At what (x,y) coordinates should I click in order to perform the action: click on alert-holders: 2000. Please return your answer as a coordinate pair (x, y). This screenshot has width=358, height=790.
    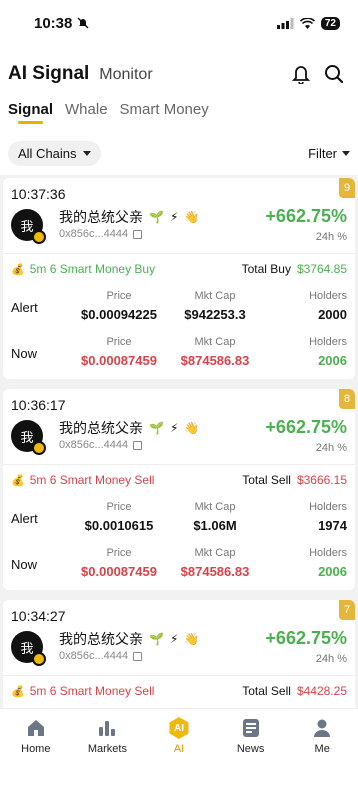
    Looking at the image, I should click on (332, 314).